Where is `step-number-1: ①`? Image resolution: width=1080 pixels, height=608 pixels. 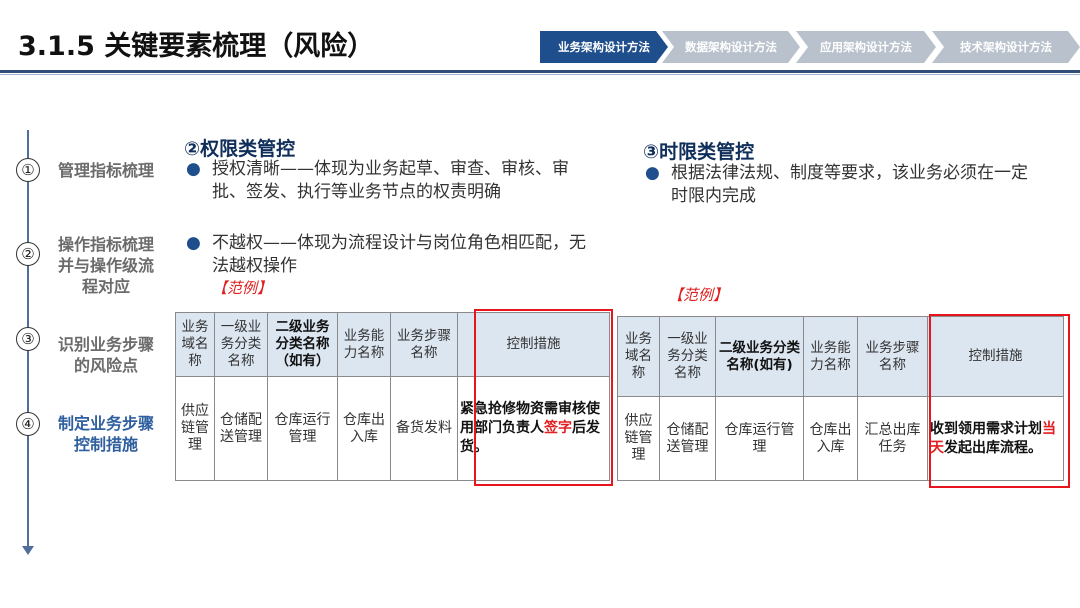 step-number-1: ① is located at coordinates (28, 170).